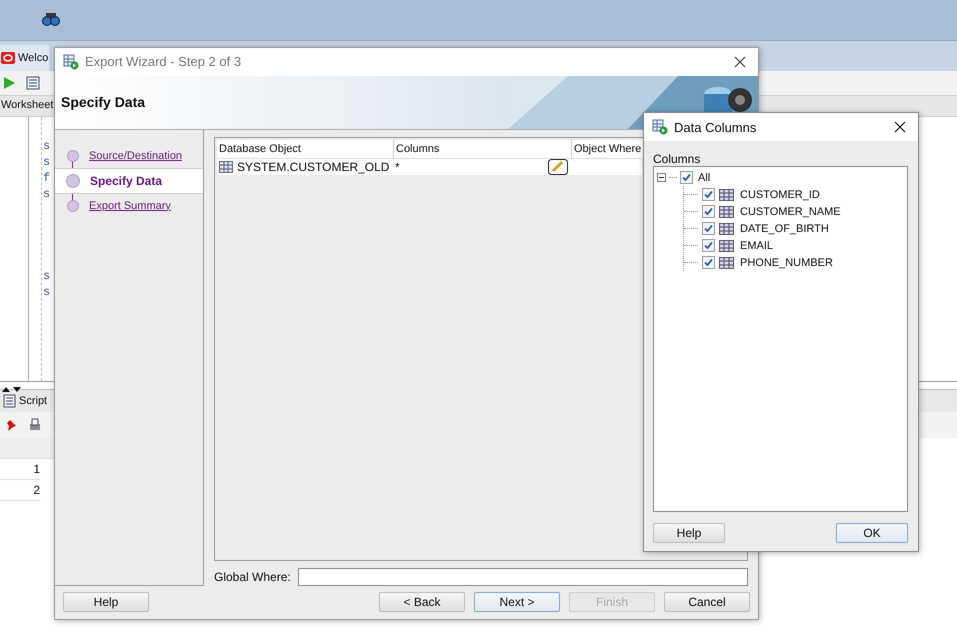  I want to click on worksheet-tab: Worksheet, so click(27, 103).